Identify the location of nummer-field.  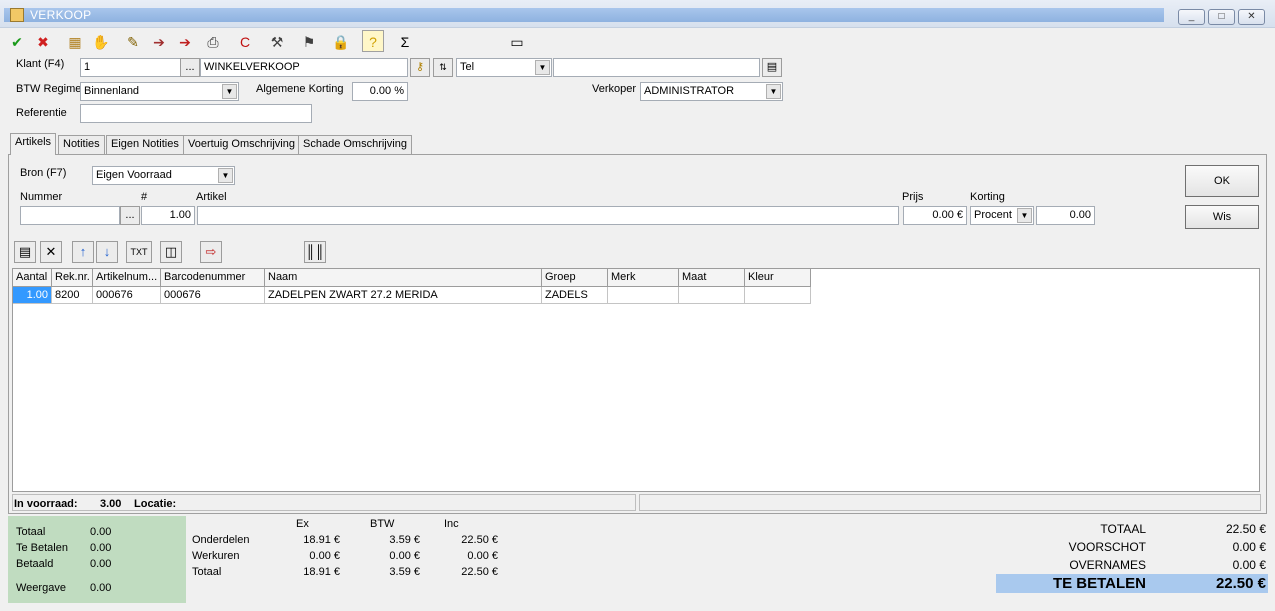
(70, 215).